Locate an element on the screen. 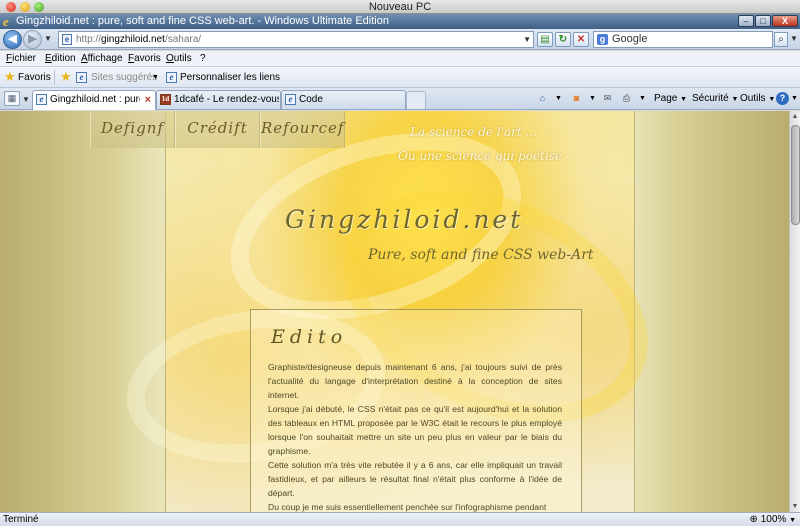  menu-outils: Outils is located at coordinates (179, 59).